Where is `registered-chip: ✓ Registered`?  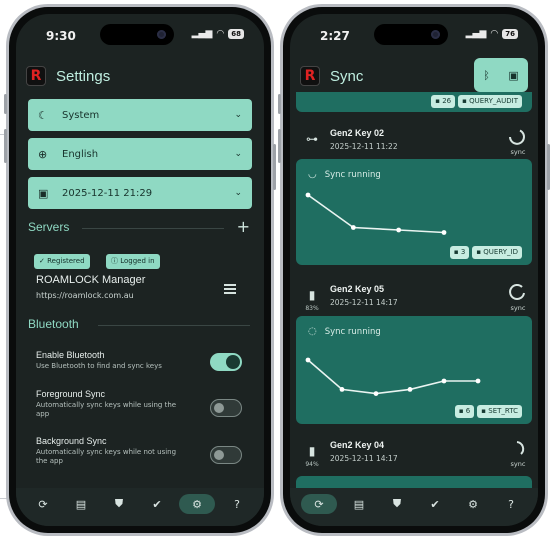 registered-chip: ✓ Registered is located at coordinates (62, 261).